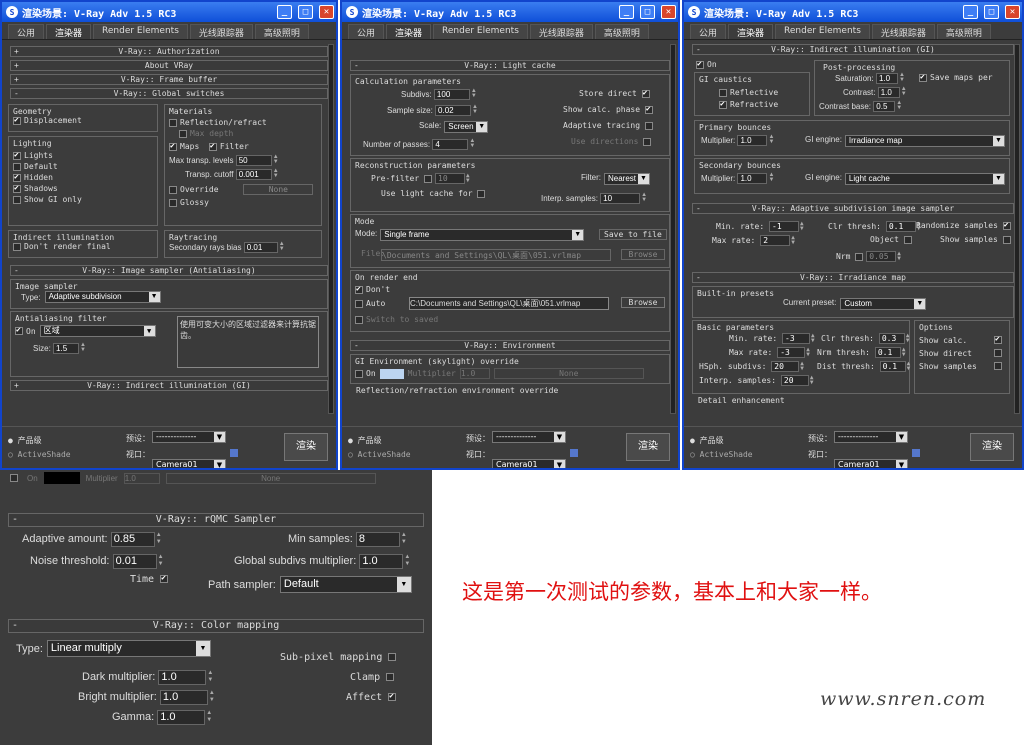 The width and height of the screenshot is (1024, 745). What do you see at coordinates (643, 302) in the screenshot?
I see `browse-button: Browse` at bounding box center [643, 302].